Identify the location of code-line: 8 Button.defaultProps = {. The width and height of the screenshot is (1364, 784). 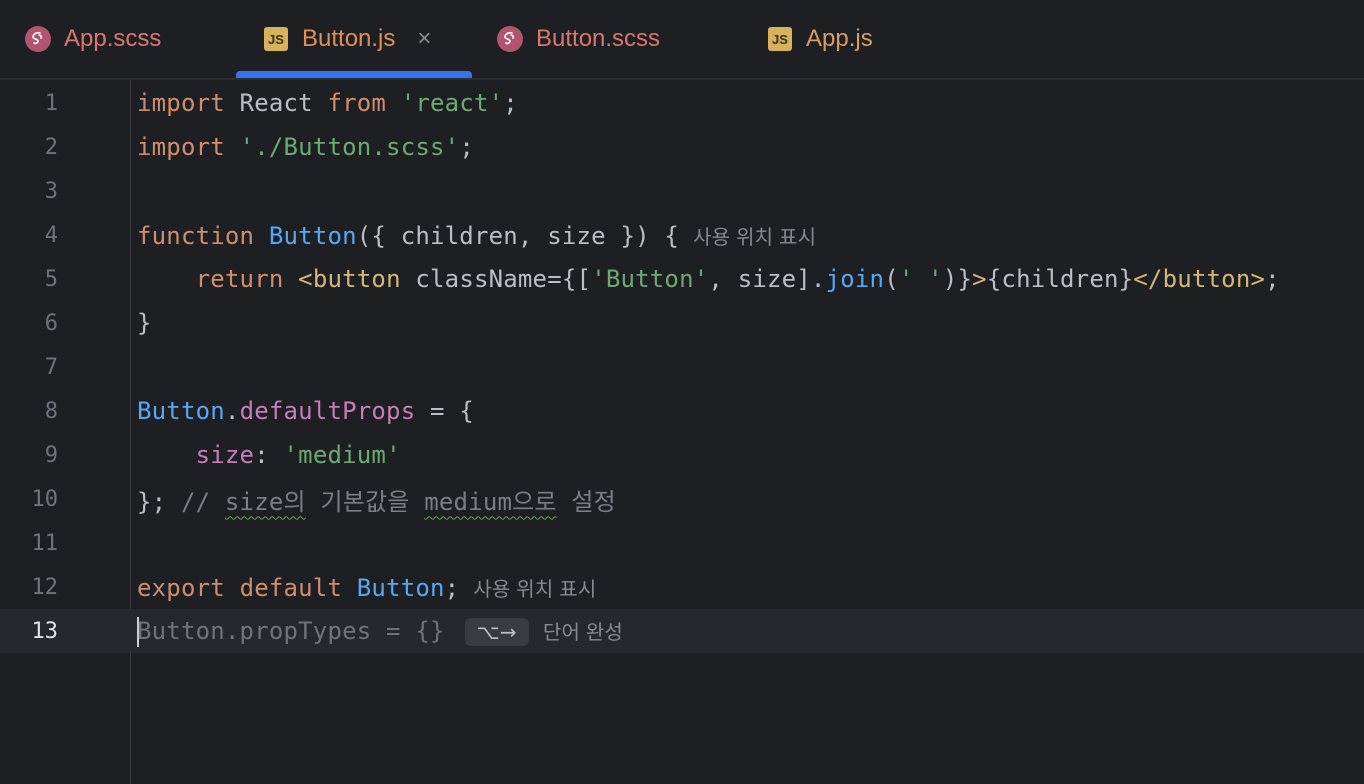
(682, 411).